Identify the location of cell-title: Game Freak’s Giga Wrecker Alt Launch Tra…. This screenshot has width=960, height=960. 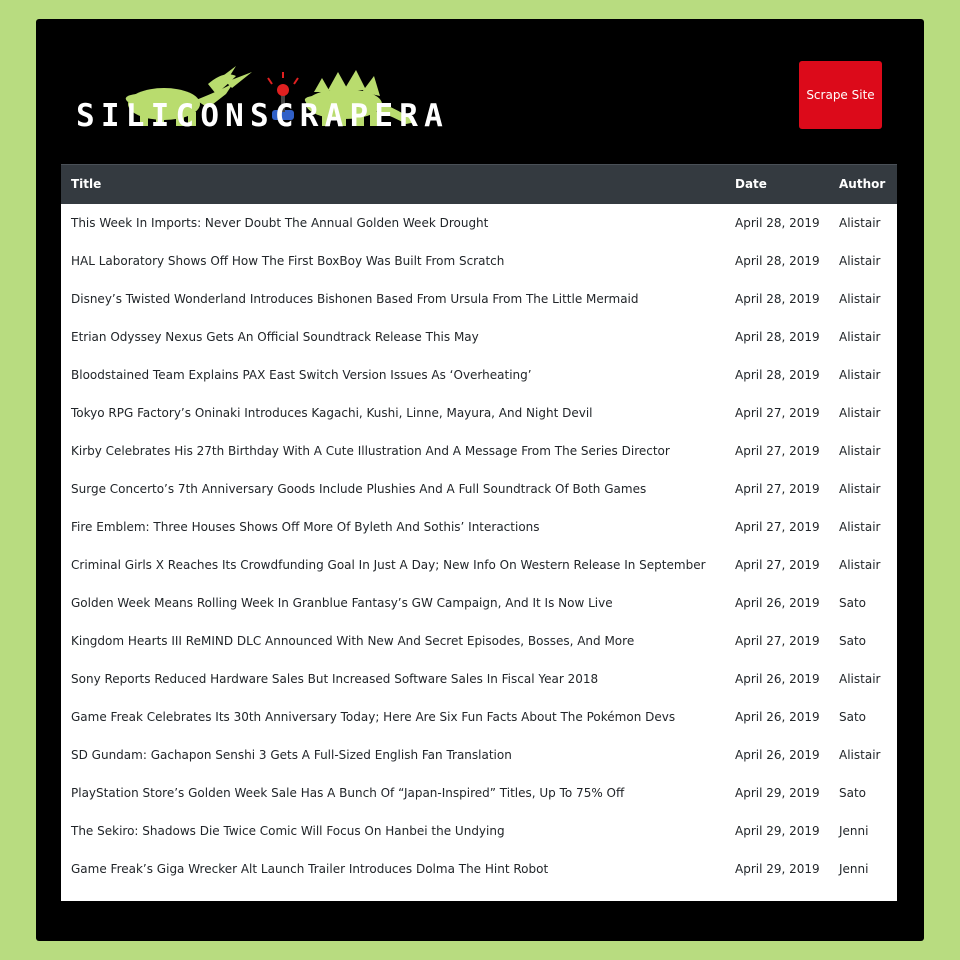
(310, 868).